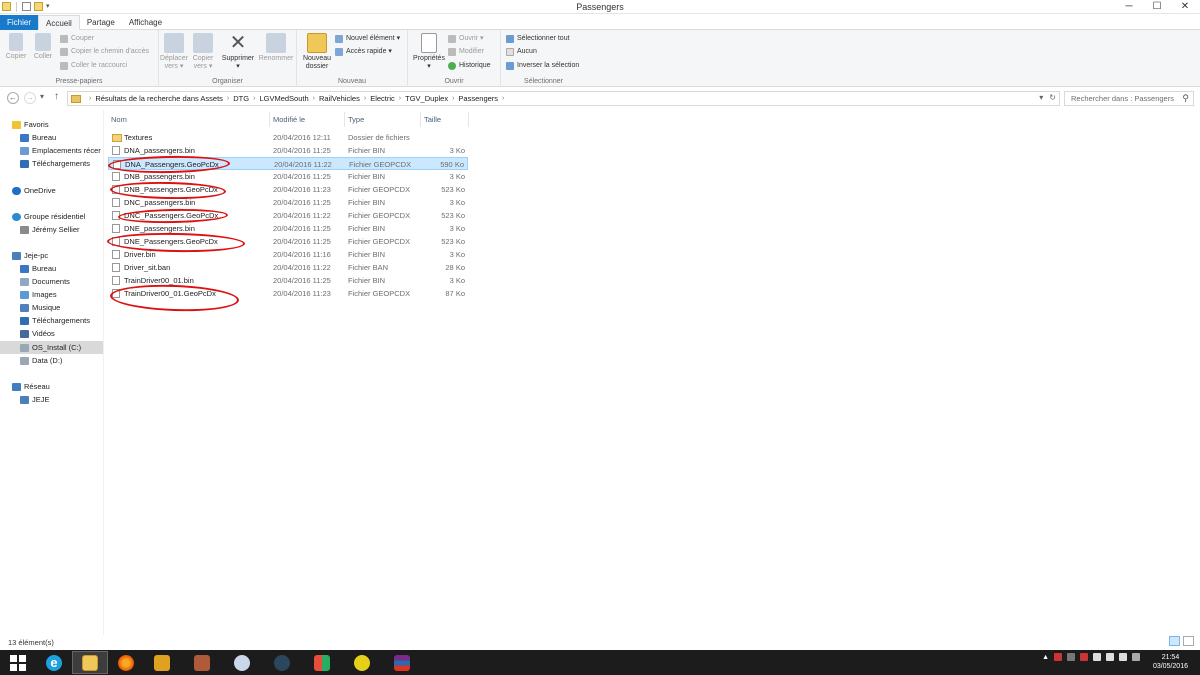  I want to click on paste-shortcut-button: Coller le raccourci, so click(93, 65).